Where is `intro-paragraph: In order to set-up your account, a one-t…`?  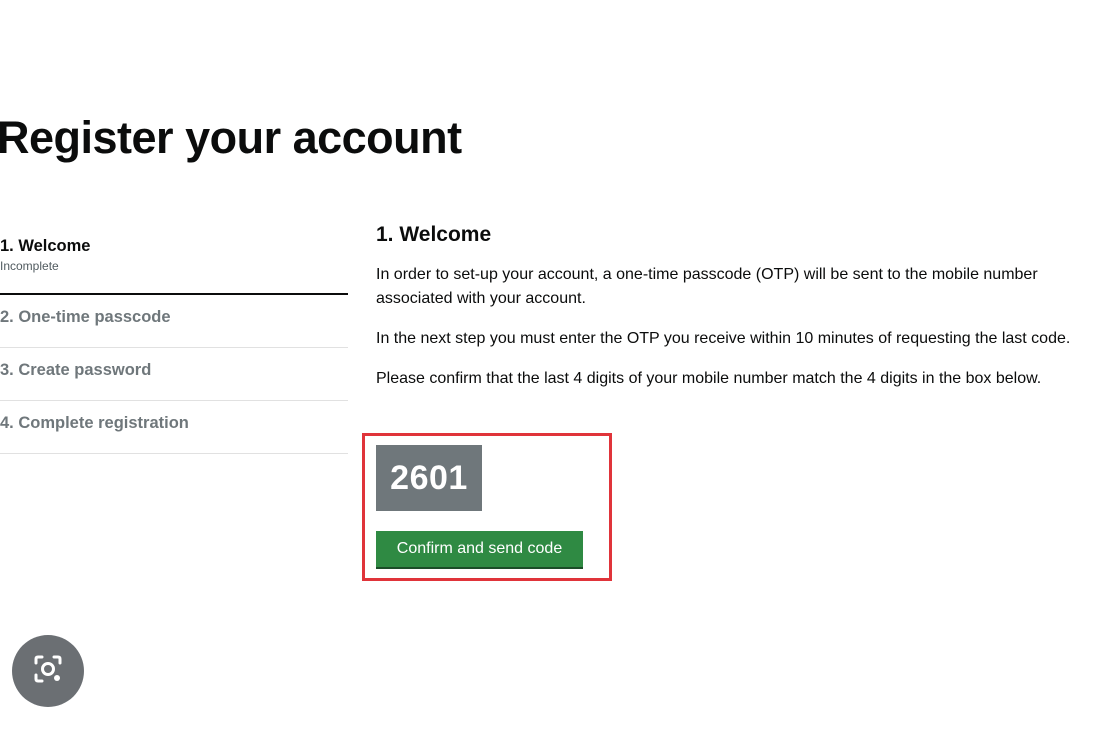
intro-paragraph: In order to set-up your account, a one-t… is located at coordinates (707, 286).